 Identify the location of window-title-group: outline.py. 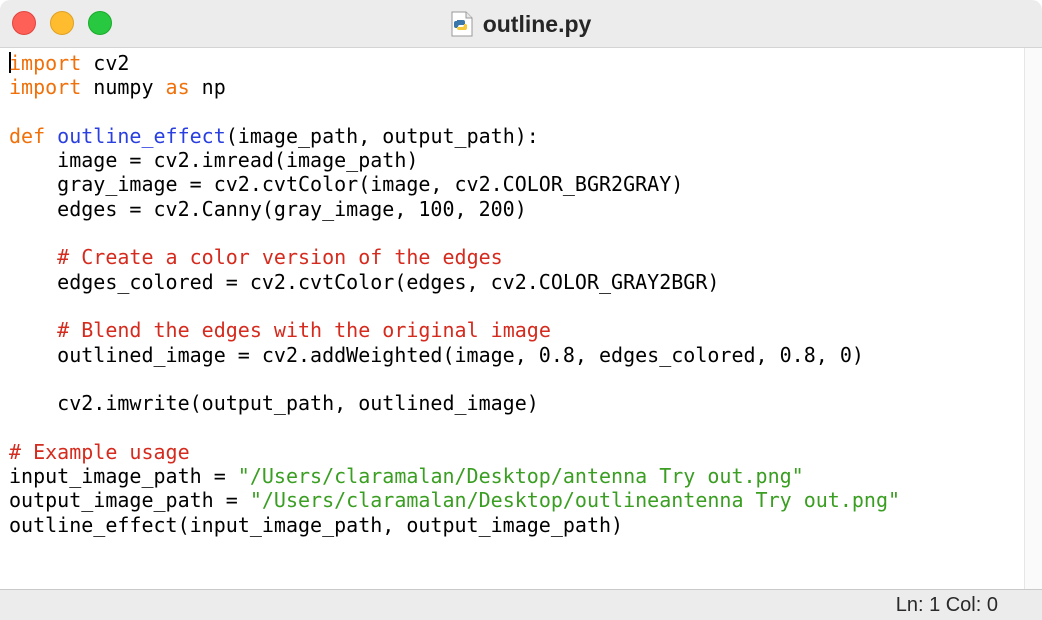
(521, 24).